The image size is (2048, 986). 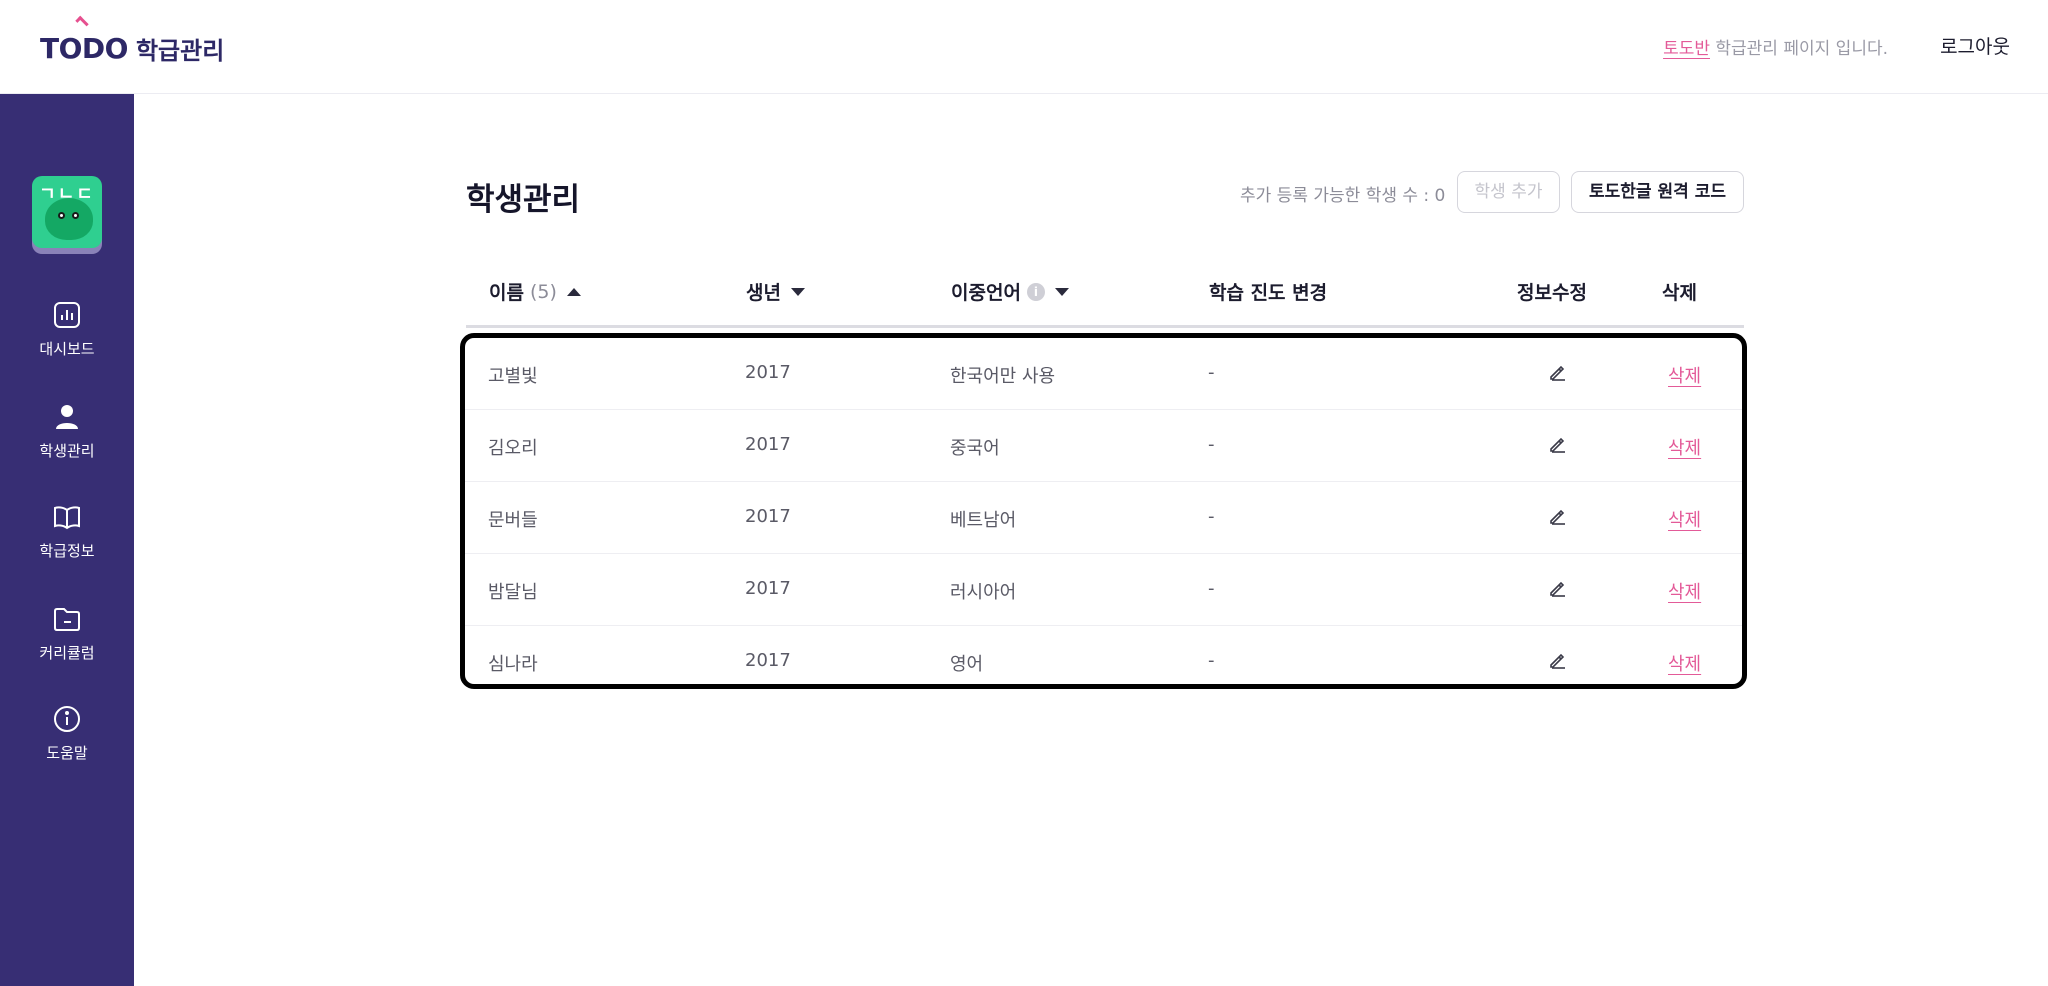 What do you see at coordinates (975, 448) in the screenshot?
I see `student-language: 중국어` at bounding box center [975, 448].